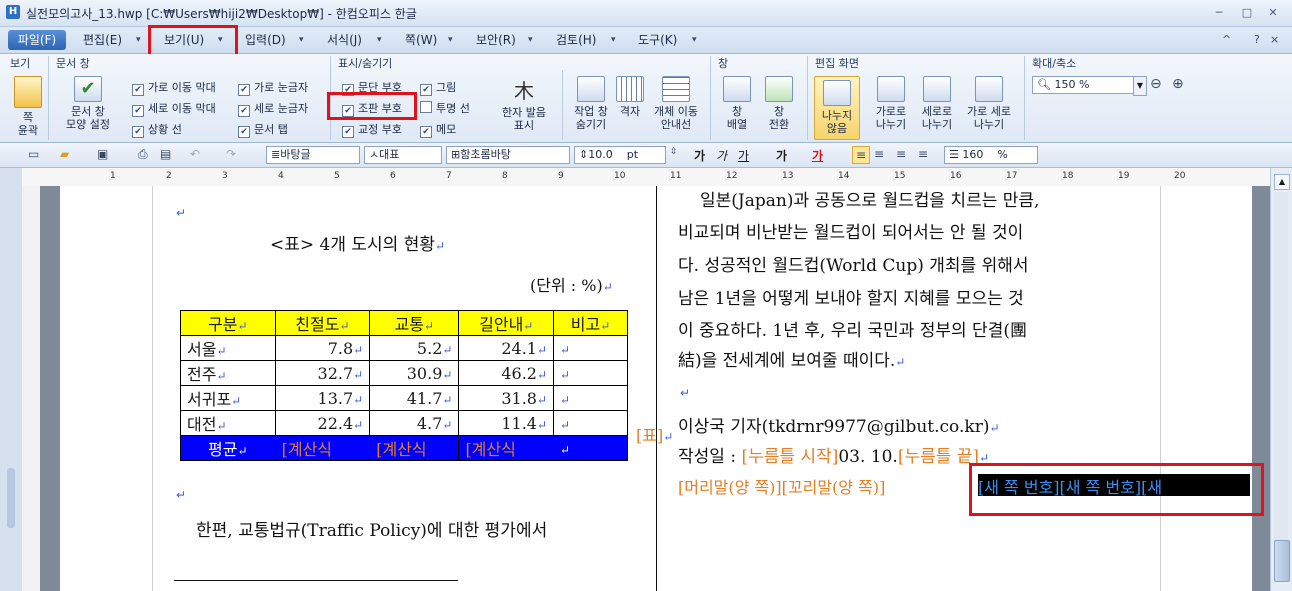  Describe the element at coordinates (414, 423) in the screenshot. I see `table-cell: 4.7↵` at that location.